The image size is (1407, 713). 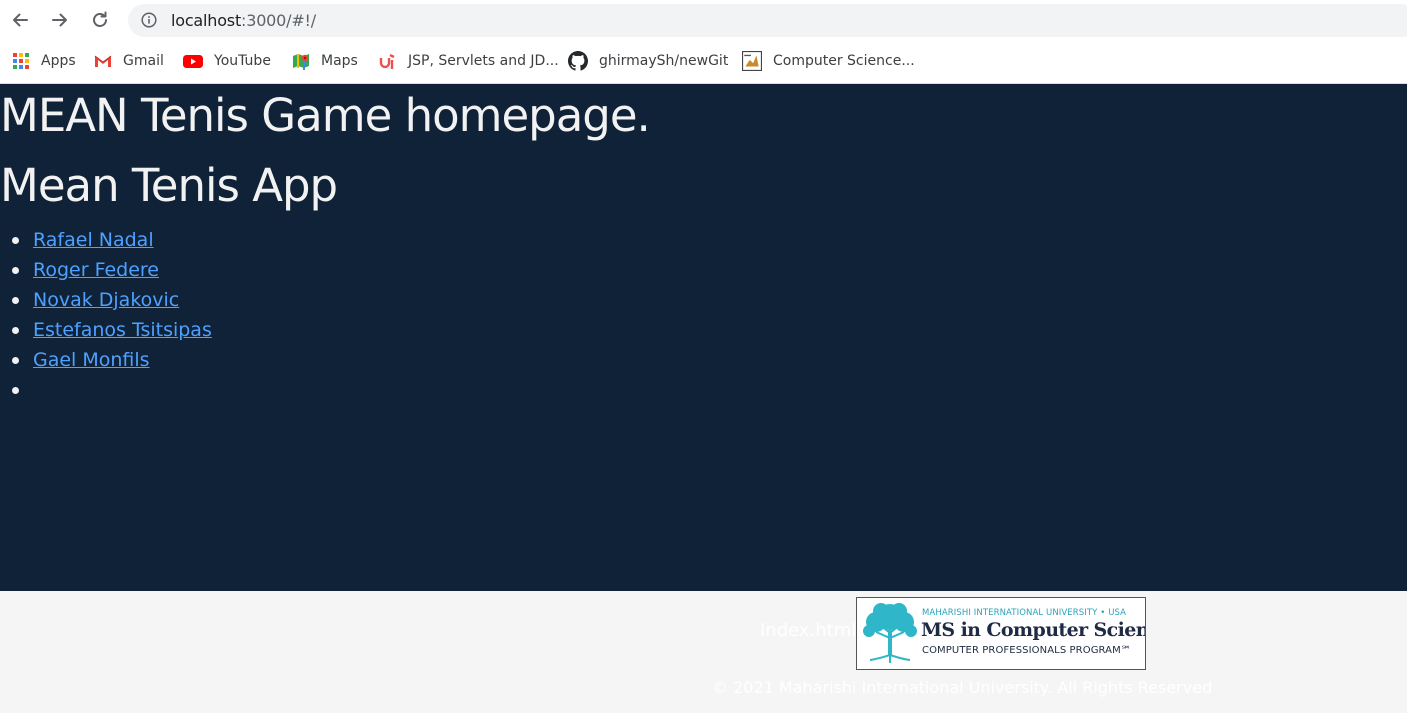 What do you see at coordinates (242, 61) in the screenshot?
I see `bookmark-label: YouTube` at bounding box center [242, 61].